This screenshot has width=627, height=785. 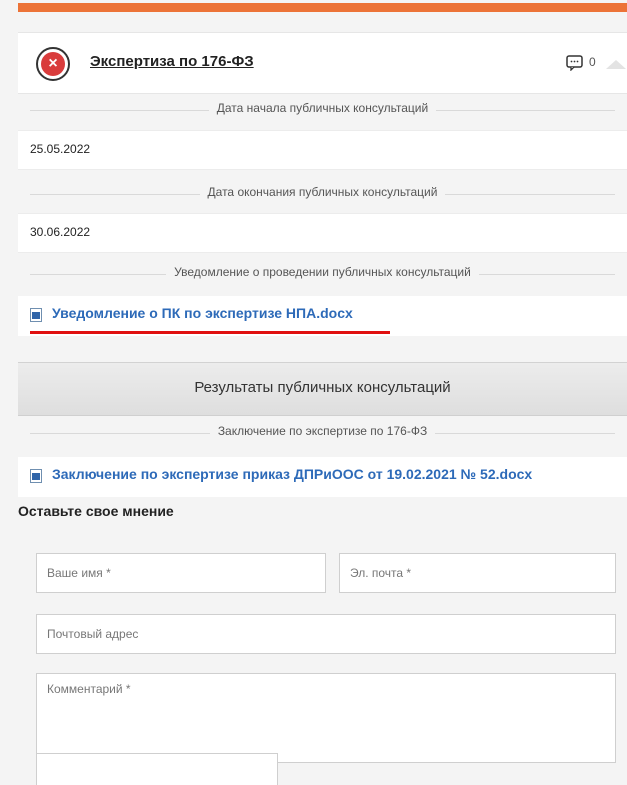 I want to click on highlight-underline, so click(x=210, y=332).